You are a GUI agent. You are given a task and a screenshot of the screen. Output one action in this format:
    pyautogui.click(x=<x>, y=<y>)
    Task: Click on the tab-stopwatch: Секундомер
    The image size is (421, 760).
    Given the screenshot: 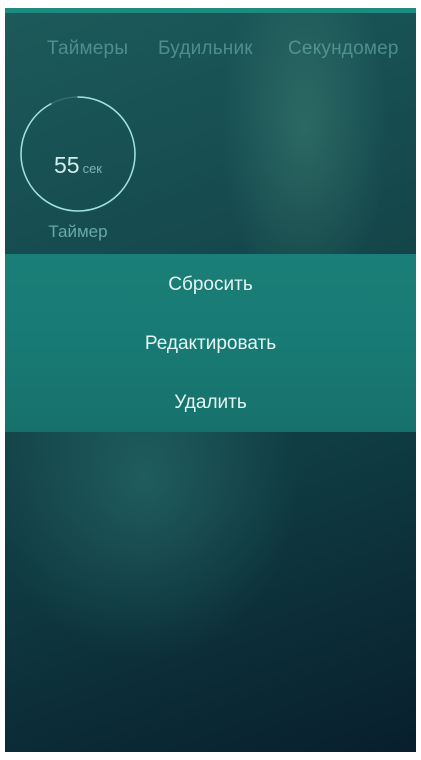 What is the action you would take?
    pyautogui.click(x=343, y=49)
    